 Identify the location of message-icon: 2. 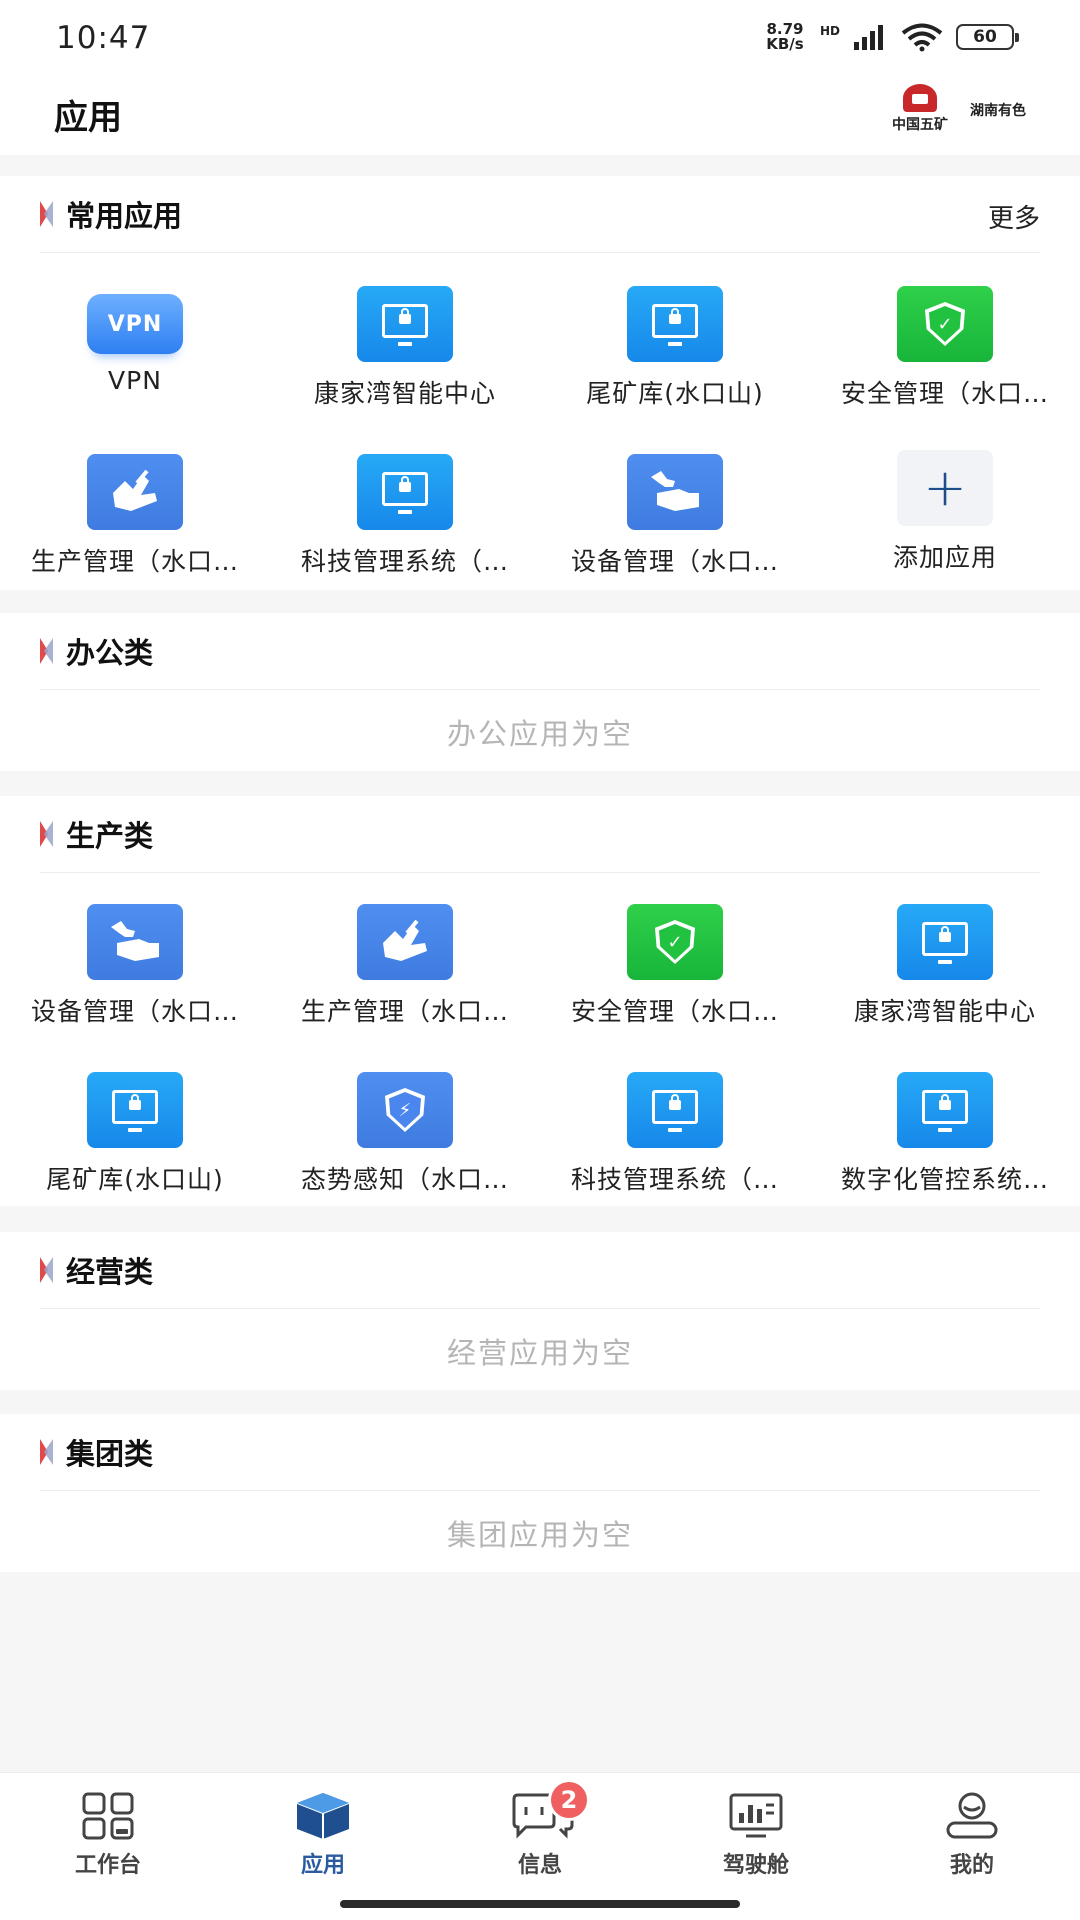
(550, 1810).